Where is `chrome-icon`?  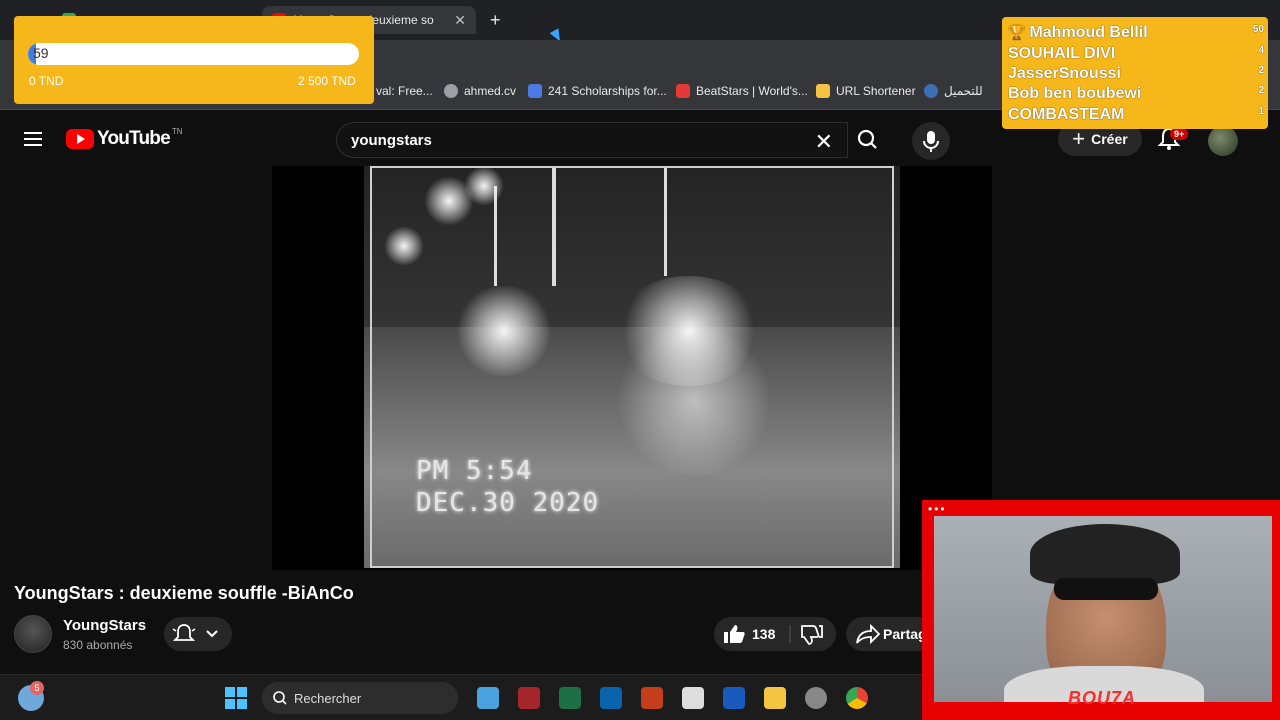
chrome-icon is located at coordinates (857, 698).